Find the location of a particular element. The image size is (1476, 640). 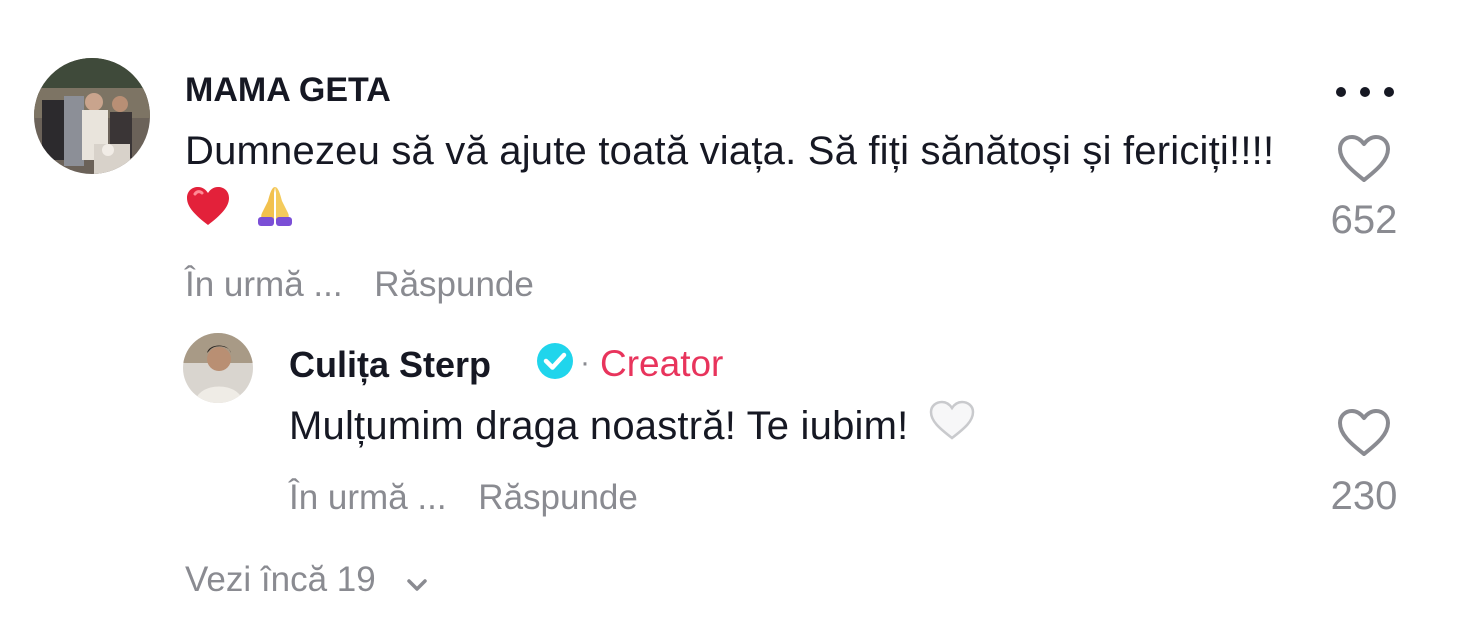

view-more-replies-button: Vezi încă 19 is located at coordinates (307, 581).